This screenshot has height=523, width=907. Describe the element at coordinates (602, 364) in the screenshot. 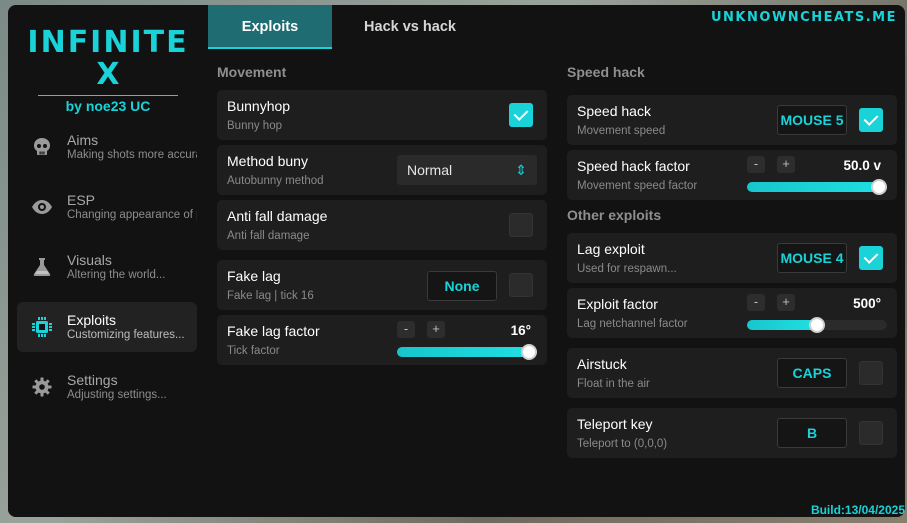

I see `row-title: Airstuck` at that location.